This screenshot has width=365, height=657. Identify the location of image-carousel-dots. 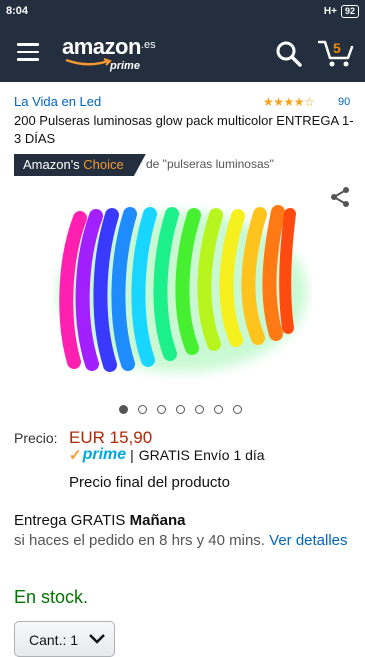
(180, 409).